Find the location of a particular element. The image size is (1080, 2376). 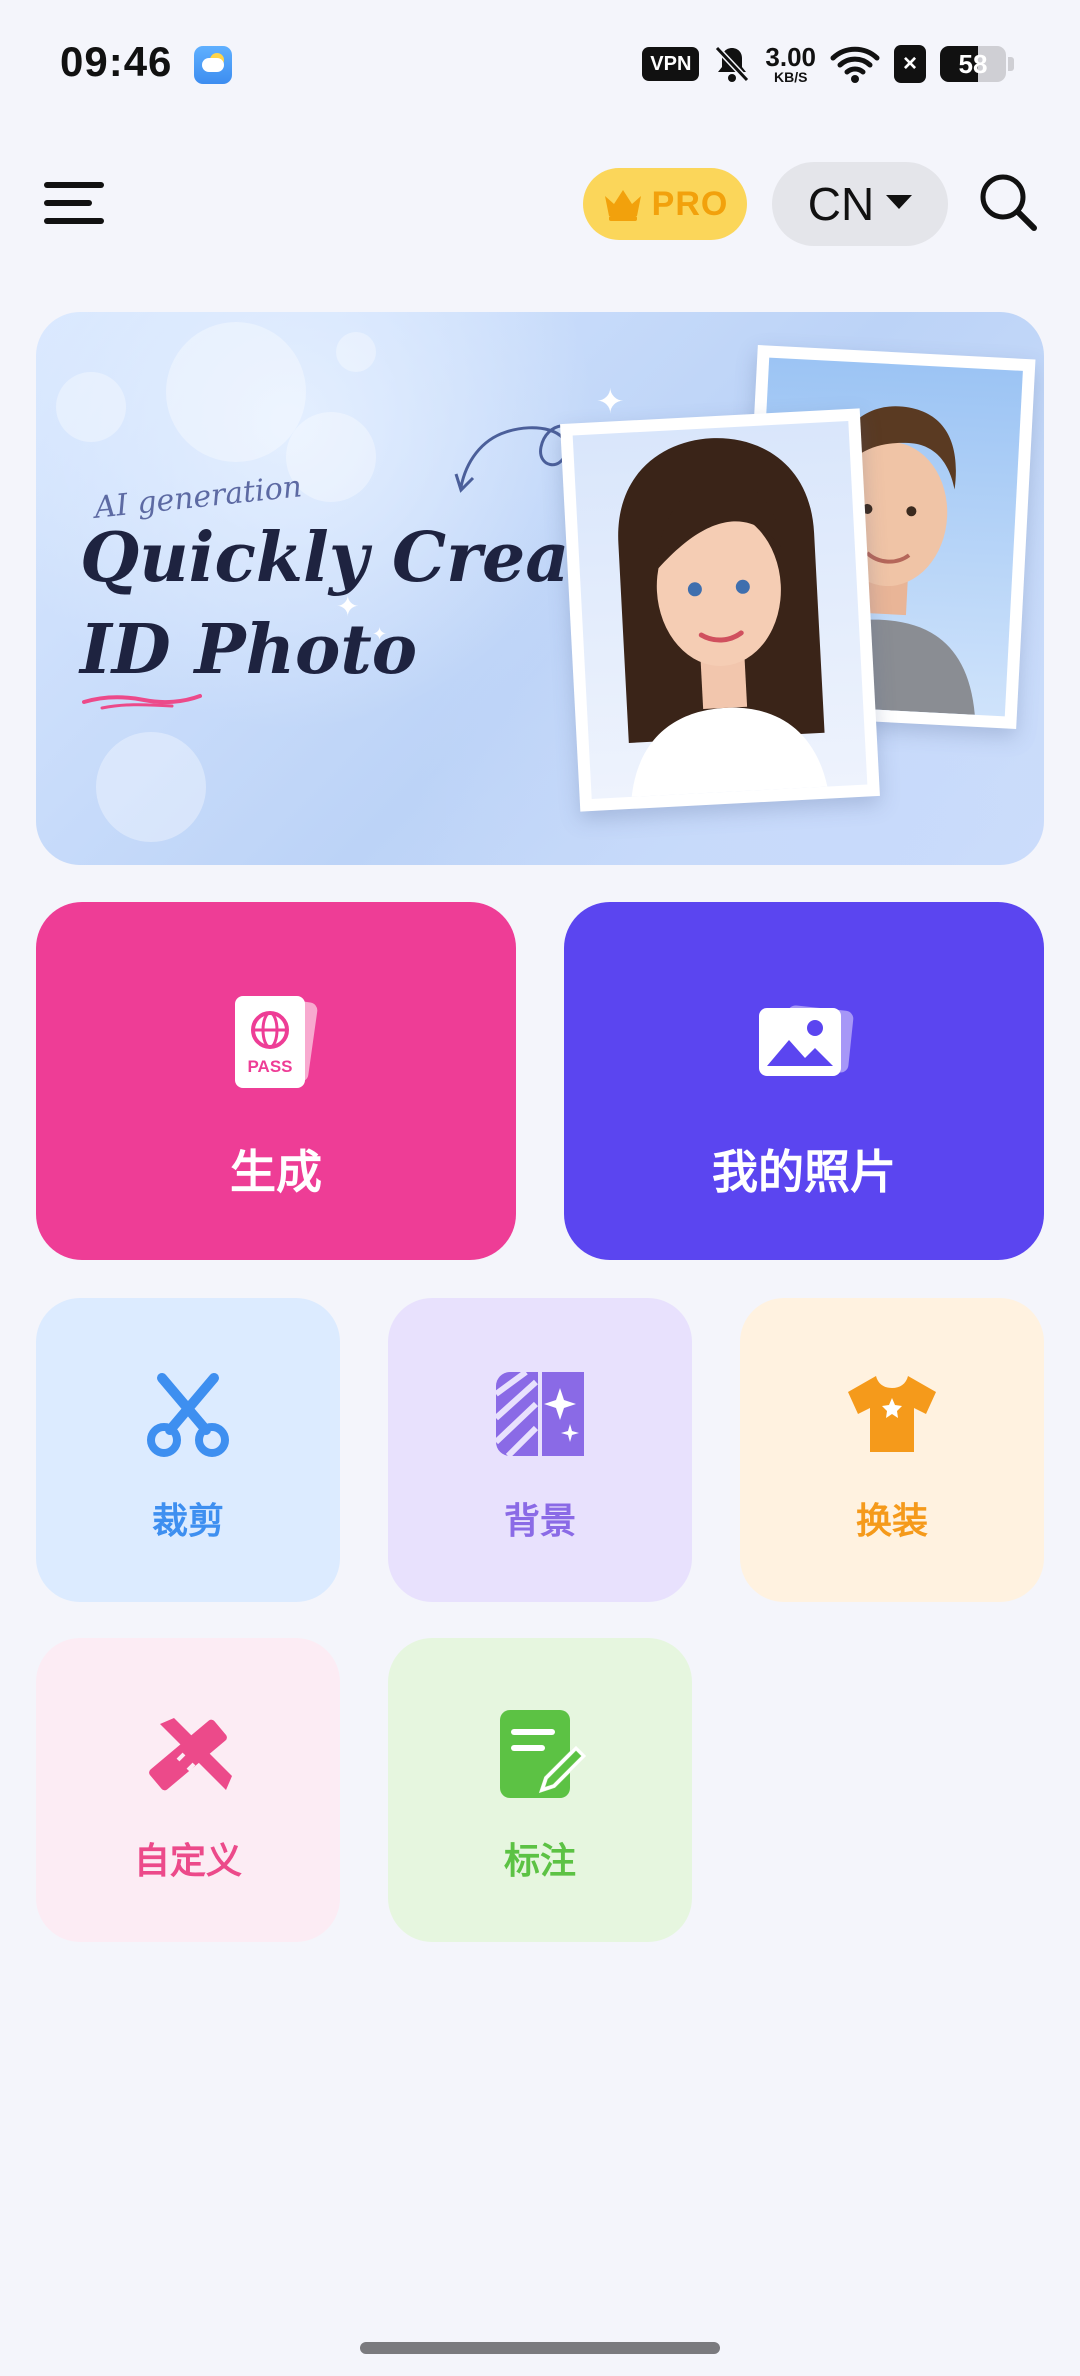

weather-app-icon is located at coordinates (213, 65).